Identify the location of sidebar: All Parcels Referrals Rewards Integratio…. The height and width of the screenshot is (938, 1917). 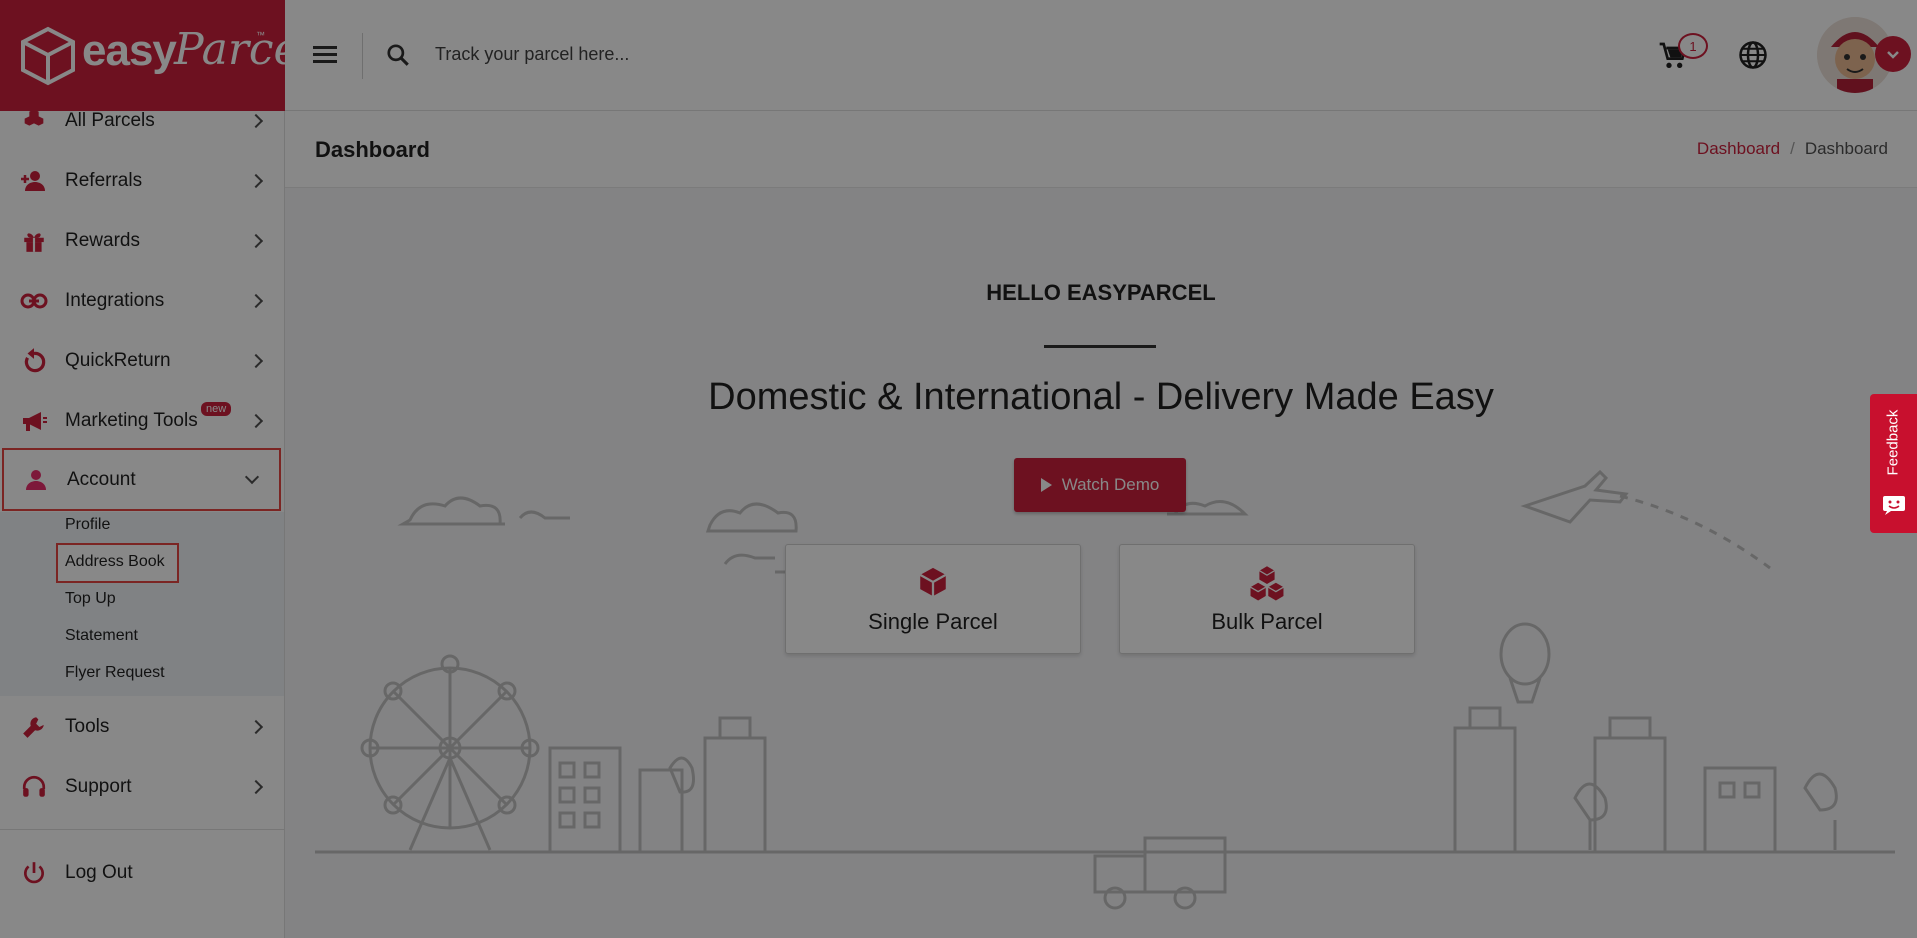
(142, 469).